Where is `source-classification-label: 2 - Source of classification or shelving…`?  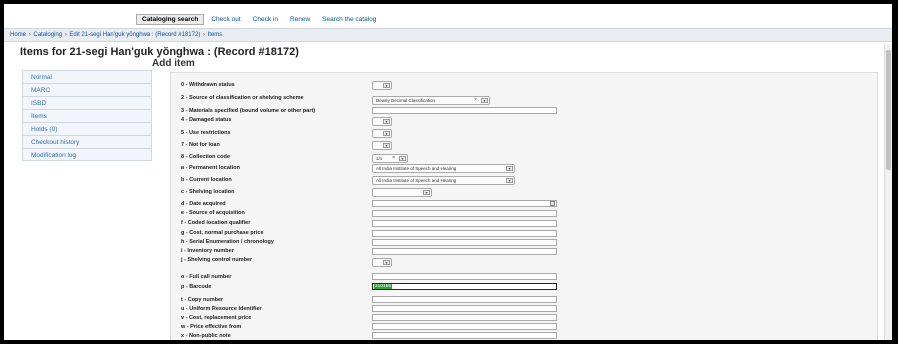 source-classification-label: 2 - Source of classification or shelving… is located at coordinates (242, 98).